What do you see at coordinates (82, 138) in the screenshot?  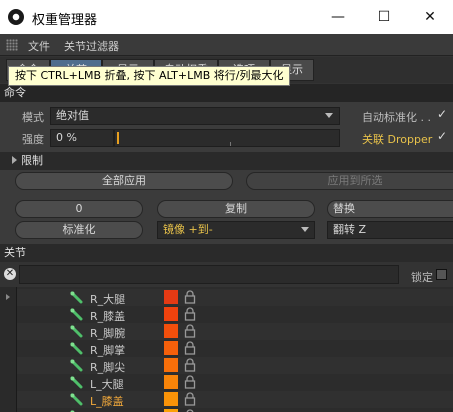 I see `strength-input: 0 %` at bounding box center [82, 138].